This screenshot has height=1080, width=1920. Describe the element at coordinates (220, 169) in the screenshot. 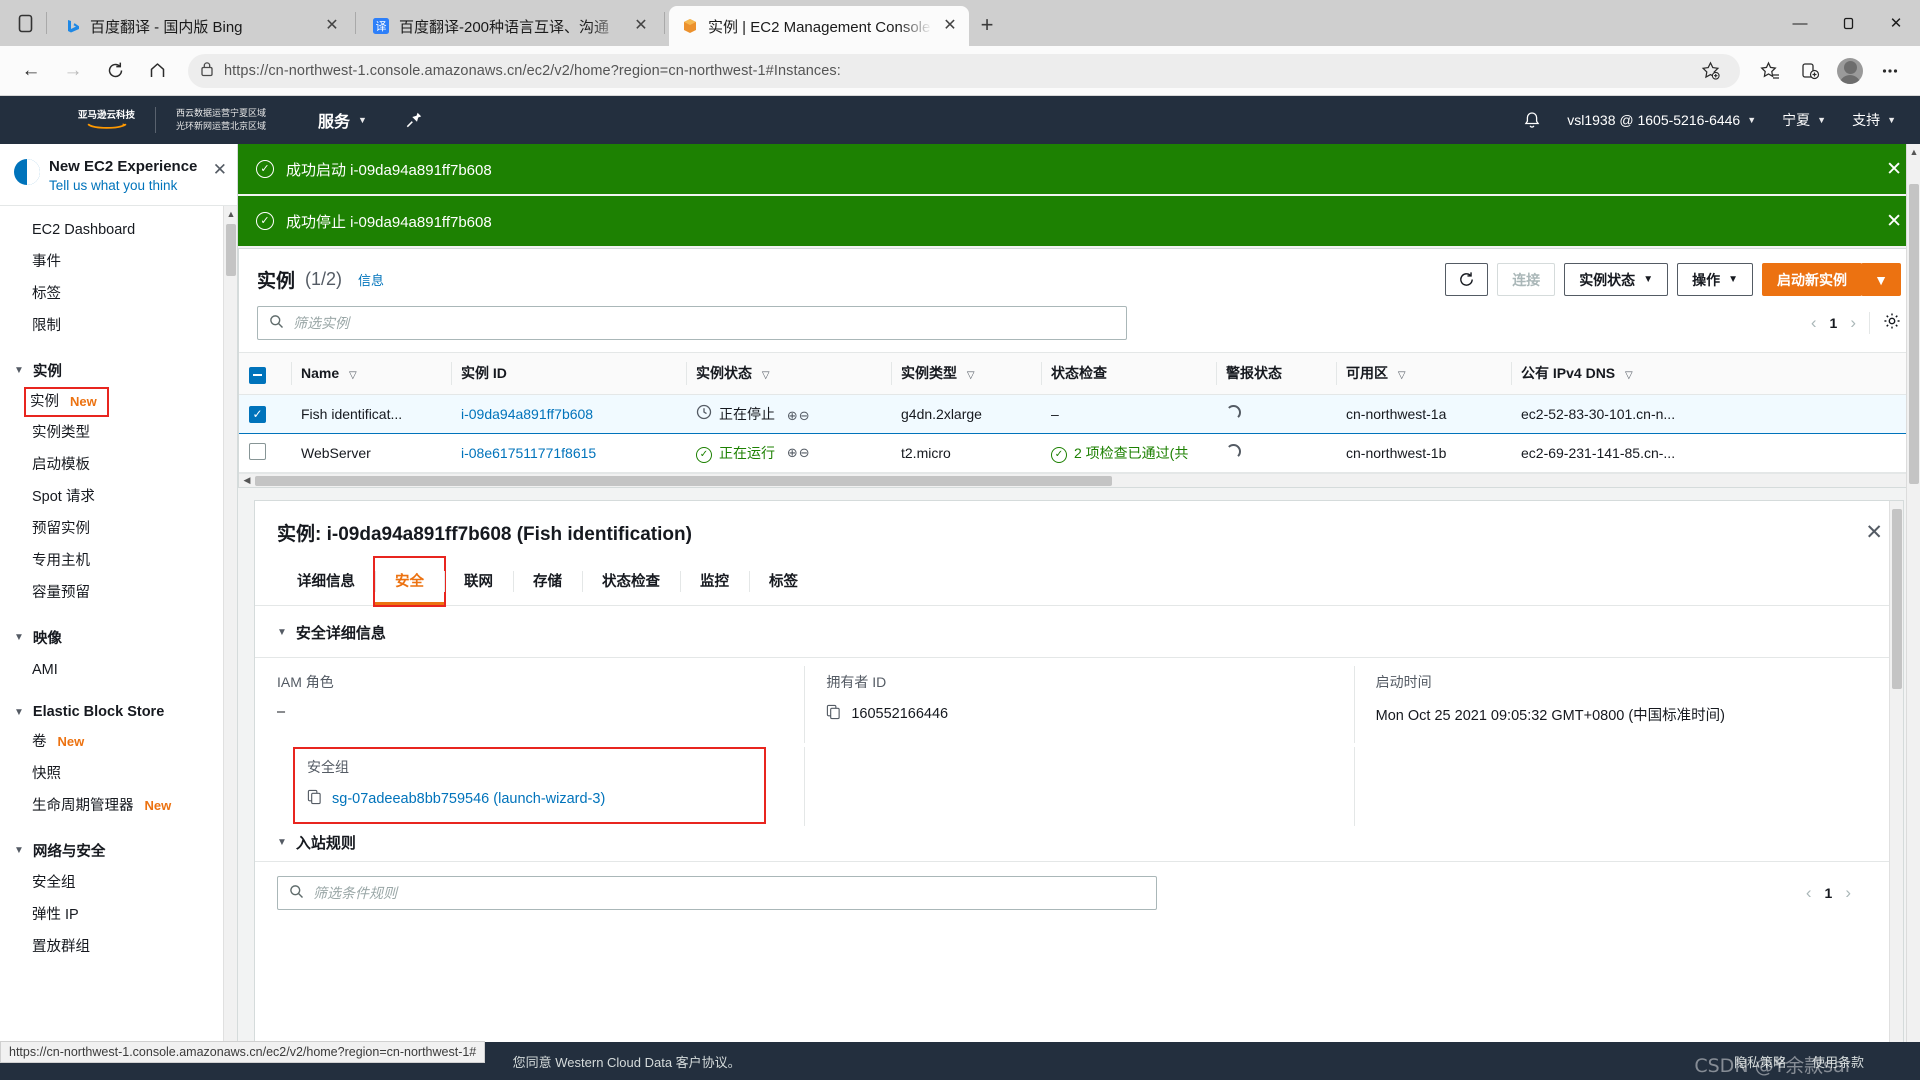

I see `new-experience-close-button: ✕` at that location.